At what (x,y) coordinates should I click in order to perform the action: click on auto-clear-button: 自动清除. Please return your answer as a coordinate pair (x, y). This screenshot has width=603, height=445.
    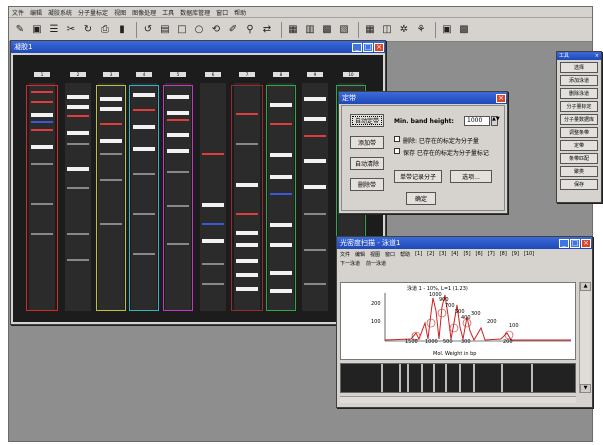
    Looking at the image, I should click on (367, 163).